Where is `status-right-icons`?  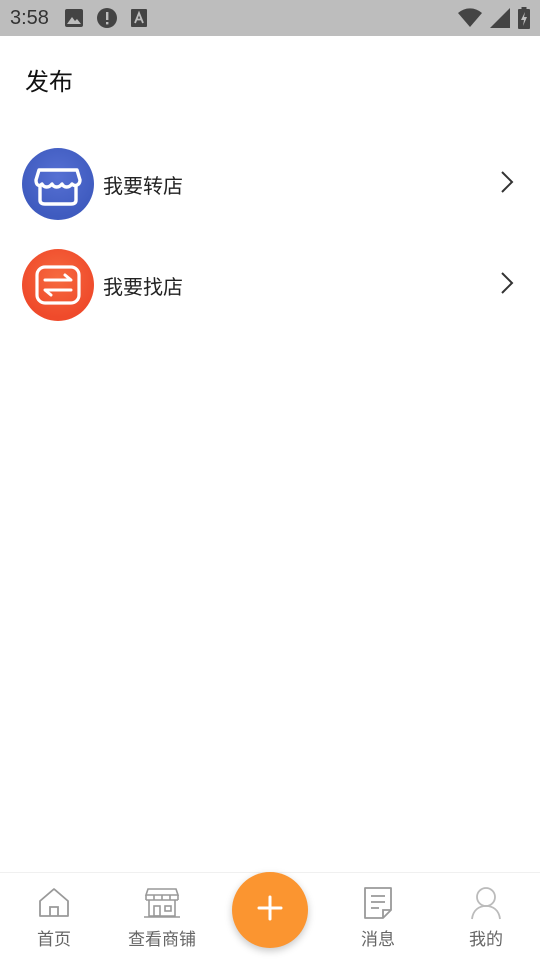
status-right-icons is located at coordinates (494, 18).